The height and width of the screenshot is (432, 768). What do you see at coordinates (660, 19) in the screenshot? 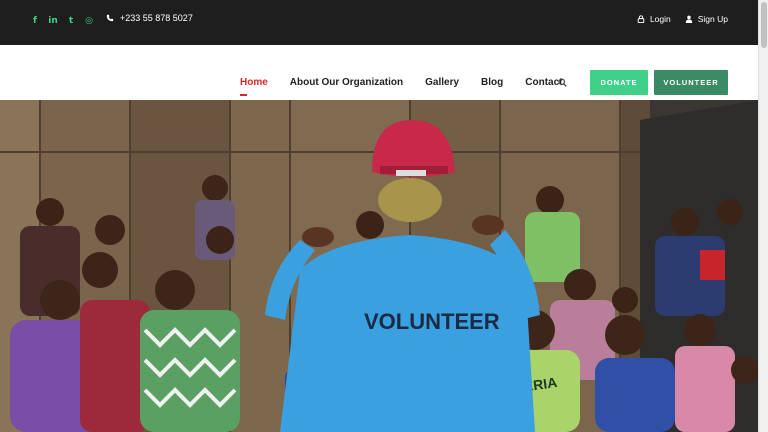
I see `login-label: Login` at bounding box center [660, 19].